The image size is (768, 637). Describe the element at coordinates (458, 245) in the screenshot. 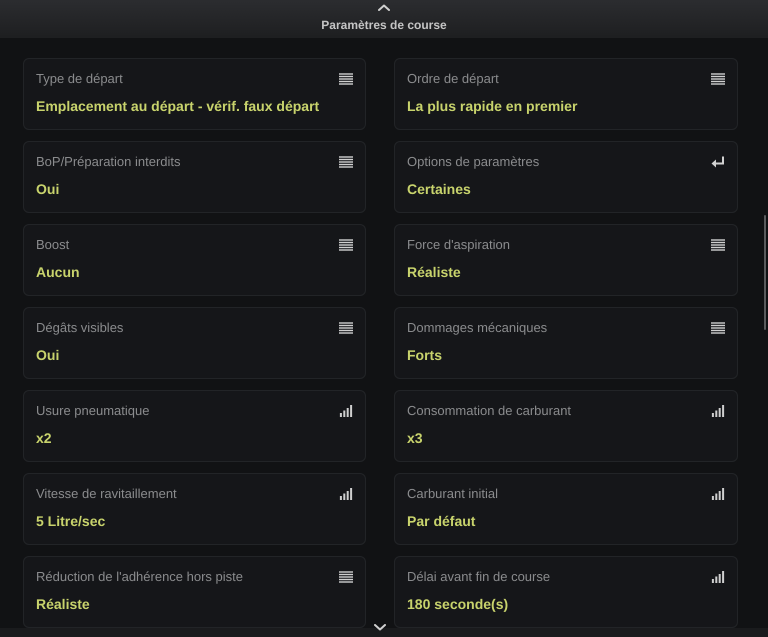

I see `setting-label: Force d'aspiration` at that location.